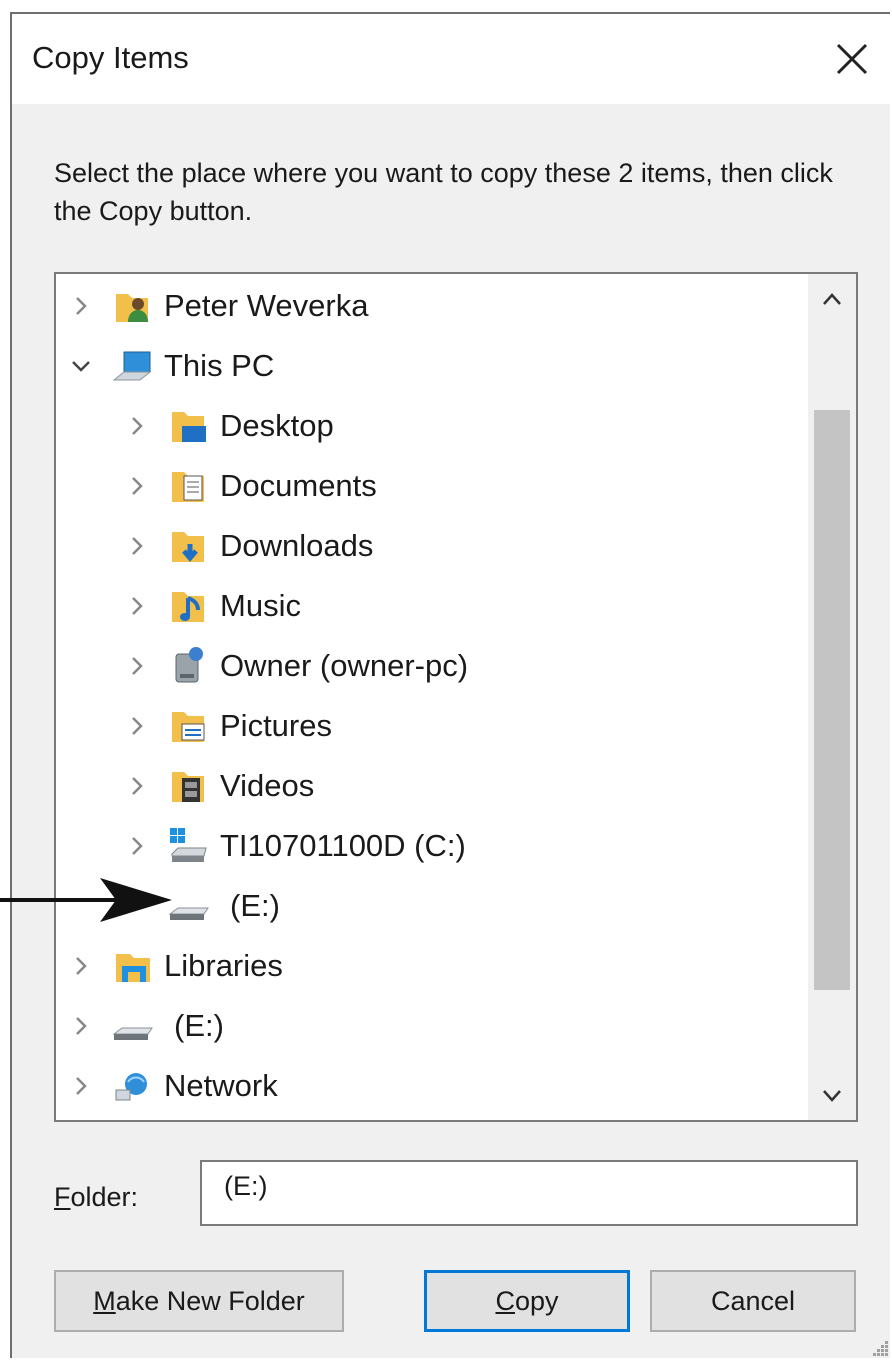 The image size is (892, 1362). Describe the element at coordinates (210, 1300) in the screenshot. I see `make-new-folder-label: ake New Folder` at that location.